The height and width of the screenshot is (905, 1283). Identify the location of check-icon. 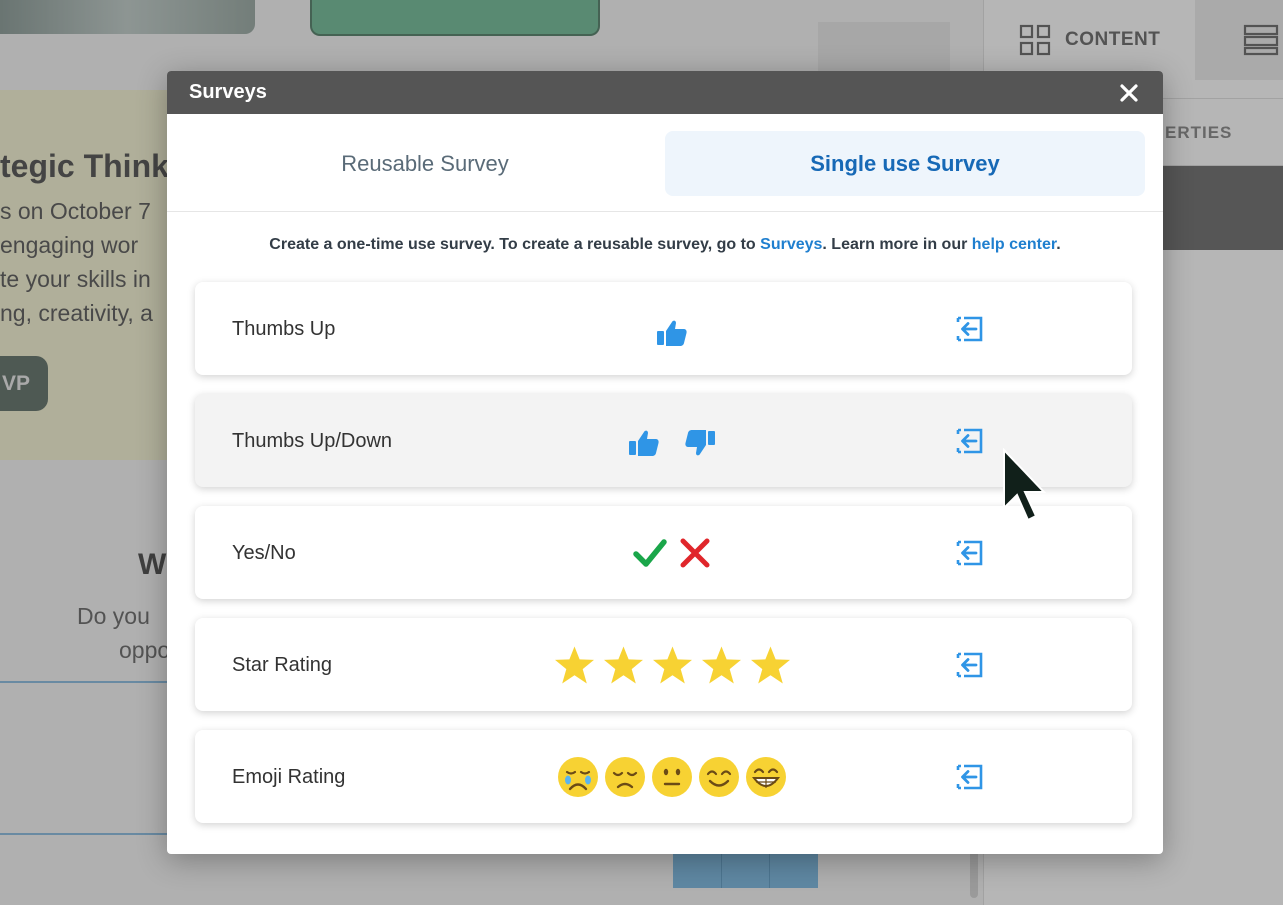
(650, 552).